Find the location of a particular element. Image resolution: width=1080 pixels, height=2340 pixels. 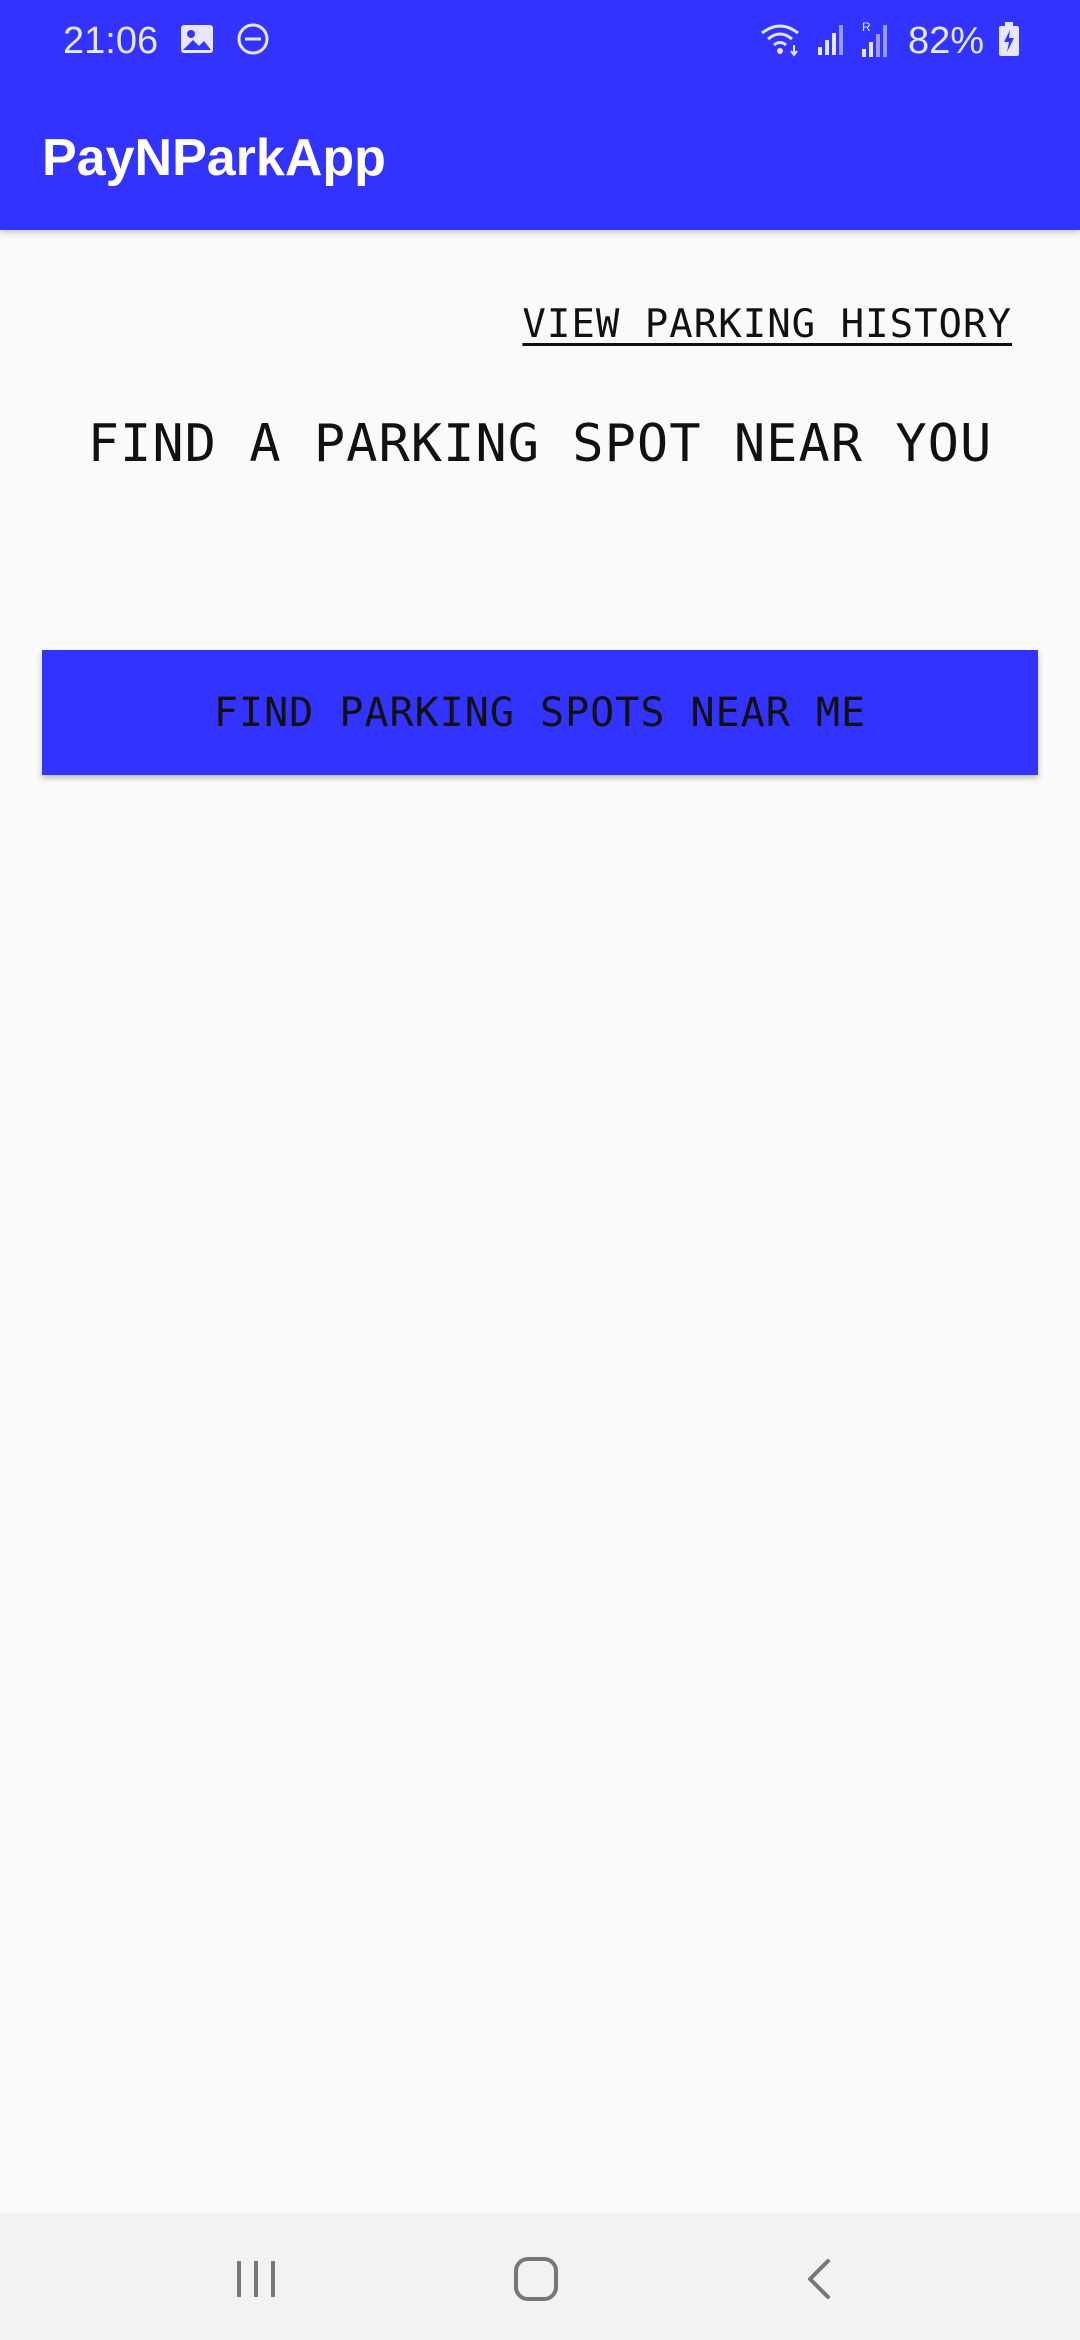

back-icon is located at coordinates (818, 2279).